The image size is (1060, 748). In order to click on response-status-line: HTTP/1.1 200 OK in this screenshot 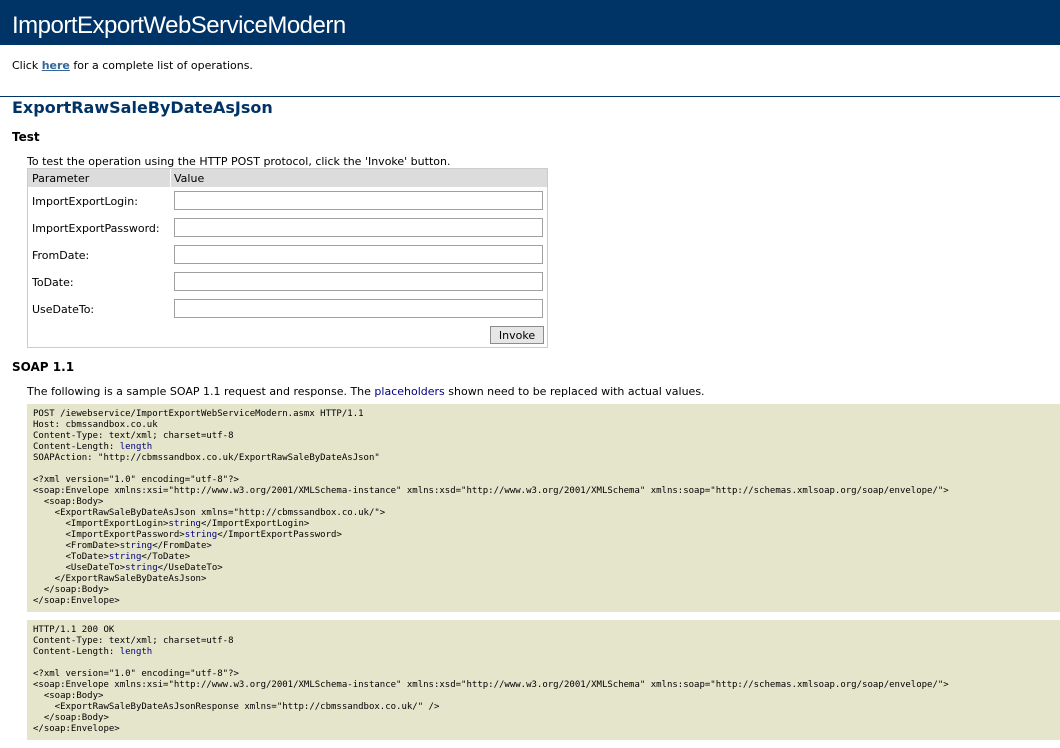, I will do `click(74, 630)`.